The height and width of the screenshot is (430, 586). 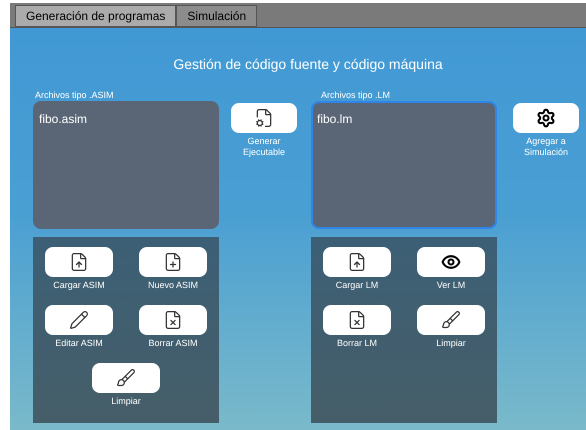 What do you see at coordinates (356, 95) in the screenshot?
I see `section-label: Archivos tipo .LM` at bounding box center [356, 95].